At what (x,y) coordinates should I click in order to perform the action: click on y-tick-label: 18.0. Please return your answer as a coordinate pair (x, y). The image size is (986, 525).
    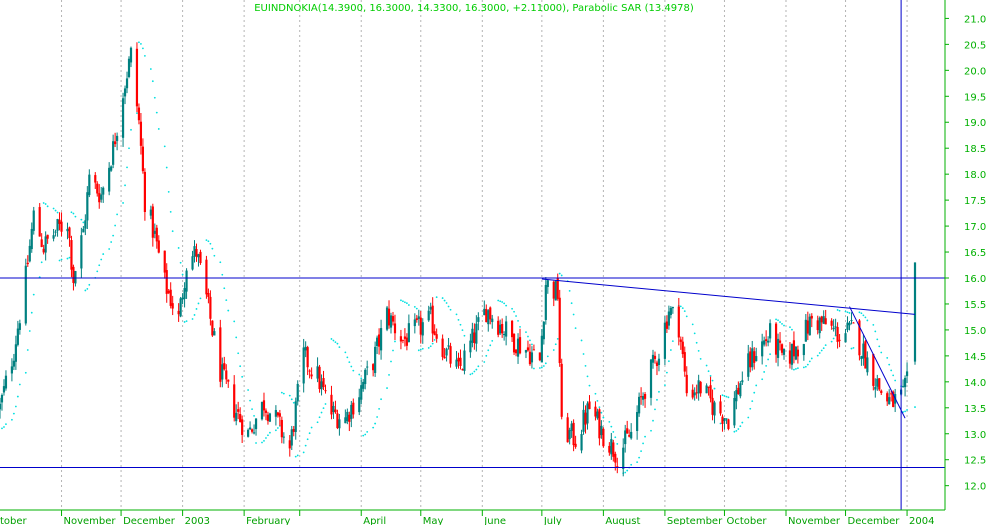
    Looking at the image, I should click on (975, 175).